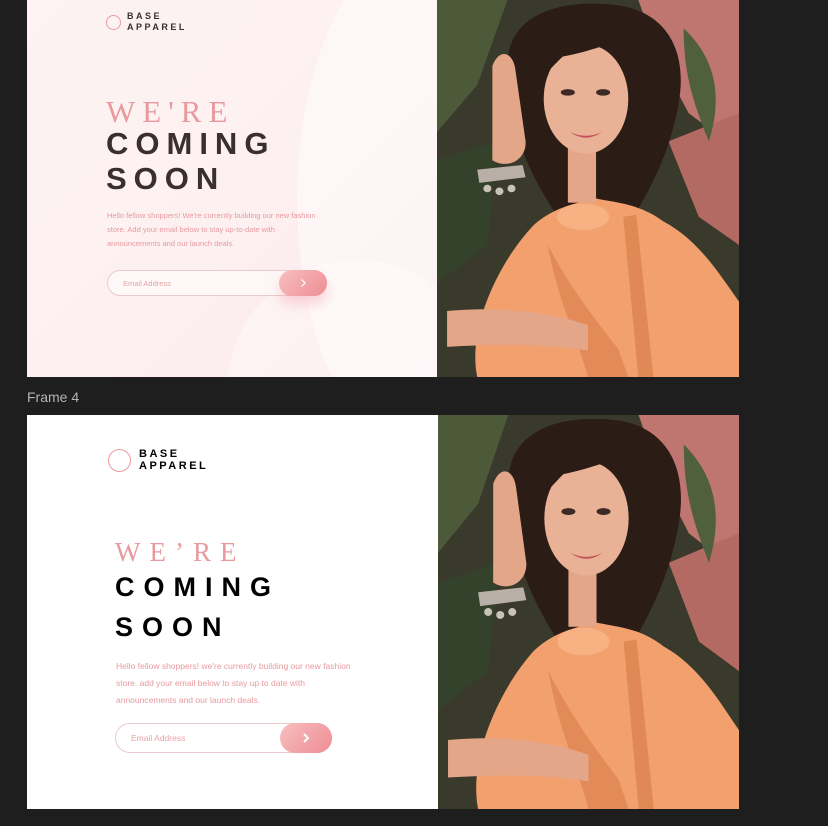 The height and width of the screenshot is (826, 828). What do you see at coordinates (180, 552) in the screenshot?
I see `heading-light: WE’RE` at bounding box center [180, 552].